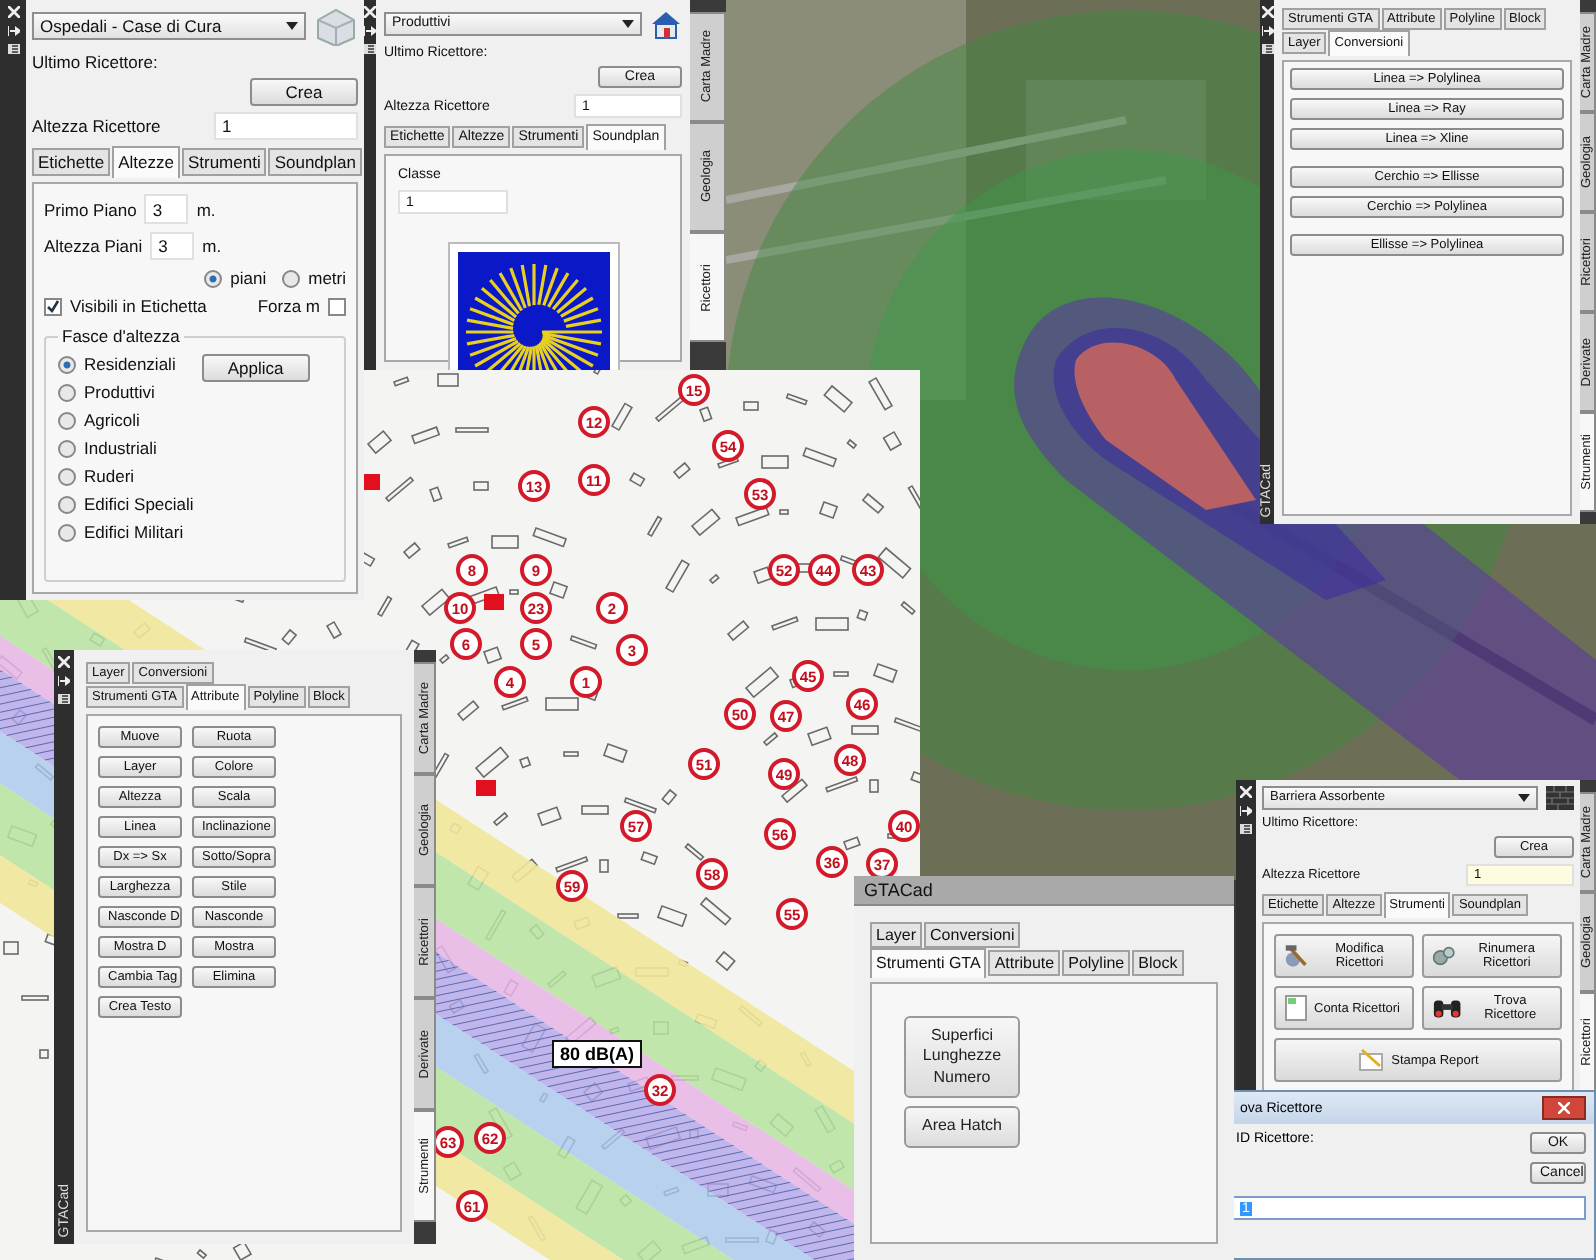  Describe the element at coordinates (71, 162) in the screenshot. I see `tab: Etichette` at that location.